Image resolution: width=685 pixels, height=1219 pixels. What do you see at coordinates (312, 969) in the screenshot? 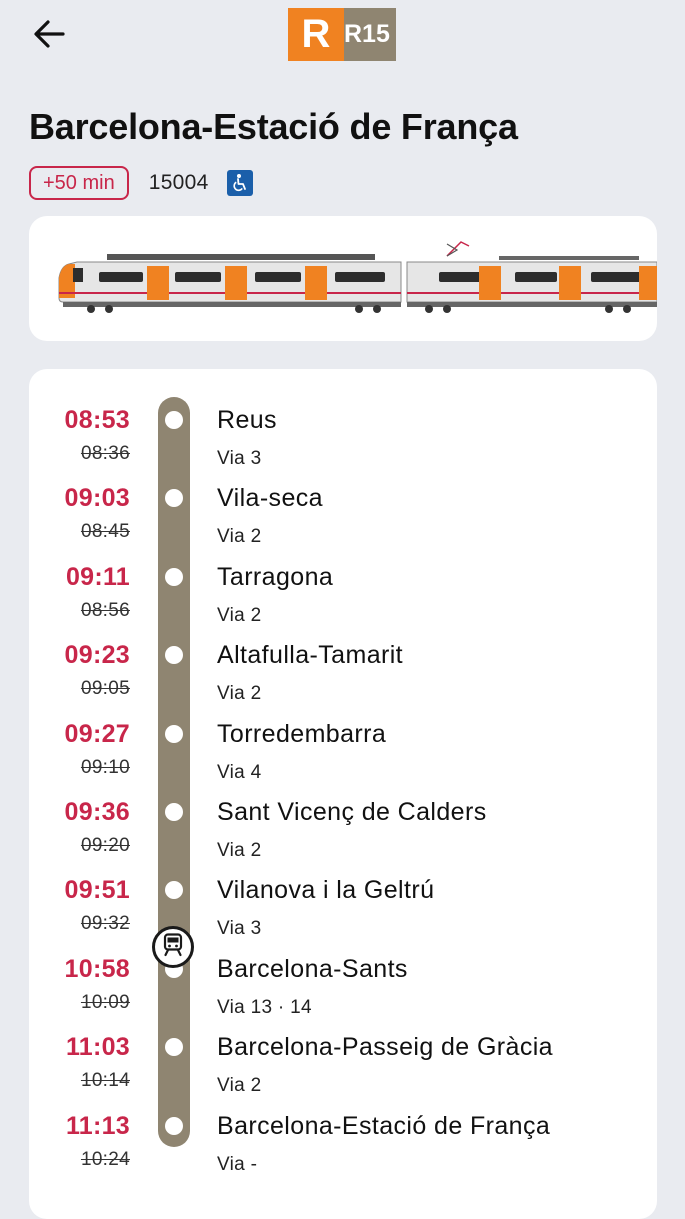
I see `station-name: Barcelona-Sants` at bounding box center [312, 969].